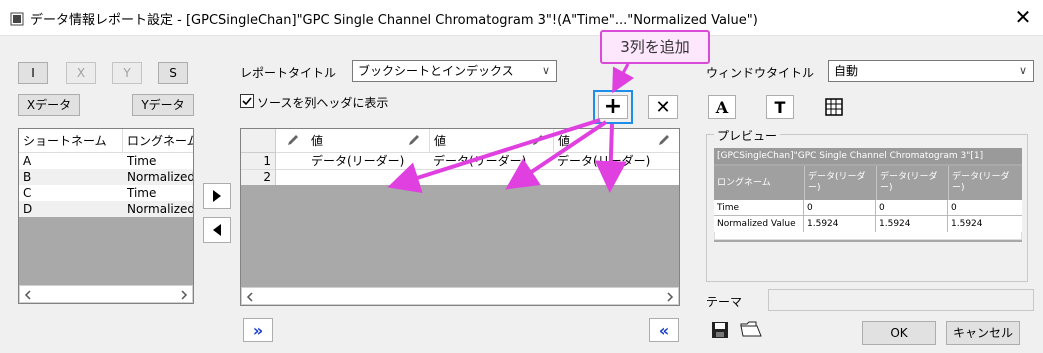 Image resolution: width=1043 pixels, height=353 pixels. I want to click on preview-cell: Normalized Value, so click(759, 224).